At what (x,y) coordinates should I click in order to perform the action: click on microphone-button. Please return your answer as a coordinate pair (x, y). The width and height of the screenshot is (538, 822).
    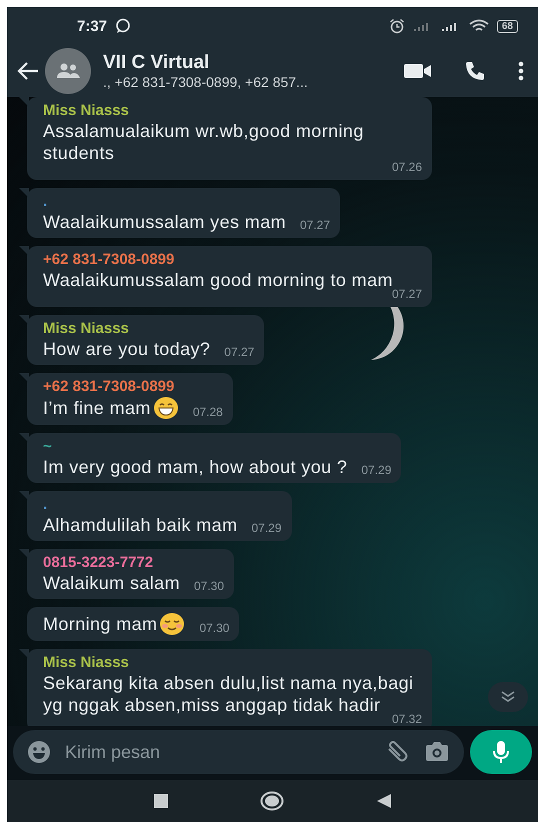
    Looking at the image, I should click on (501, 752).